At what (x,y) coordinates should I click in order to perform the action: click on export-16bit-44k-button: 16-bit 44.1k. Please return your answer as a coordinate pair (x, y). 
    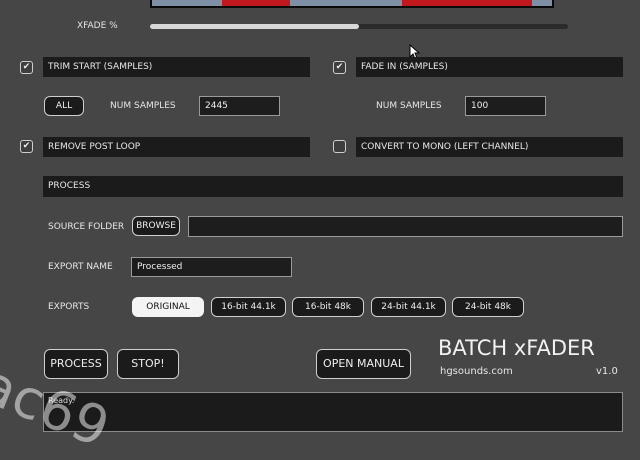
    Looking at the image, I should click on (248, 307).